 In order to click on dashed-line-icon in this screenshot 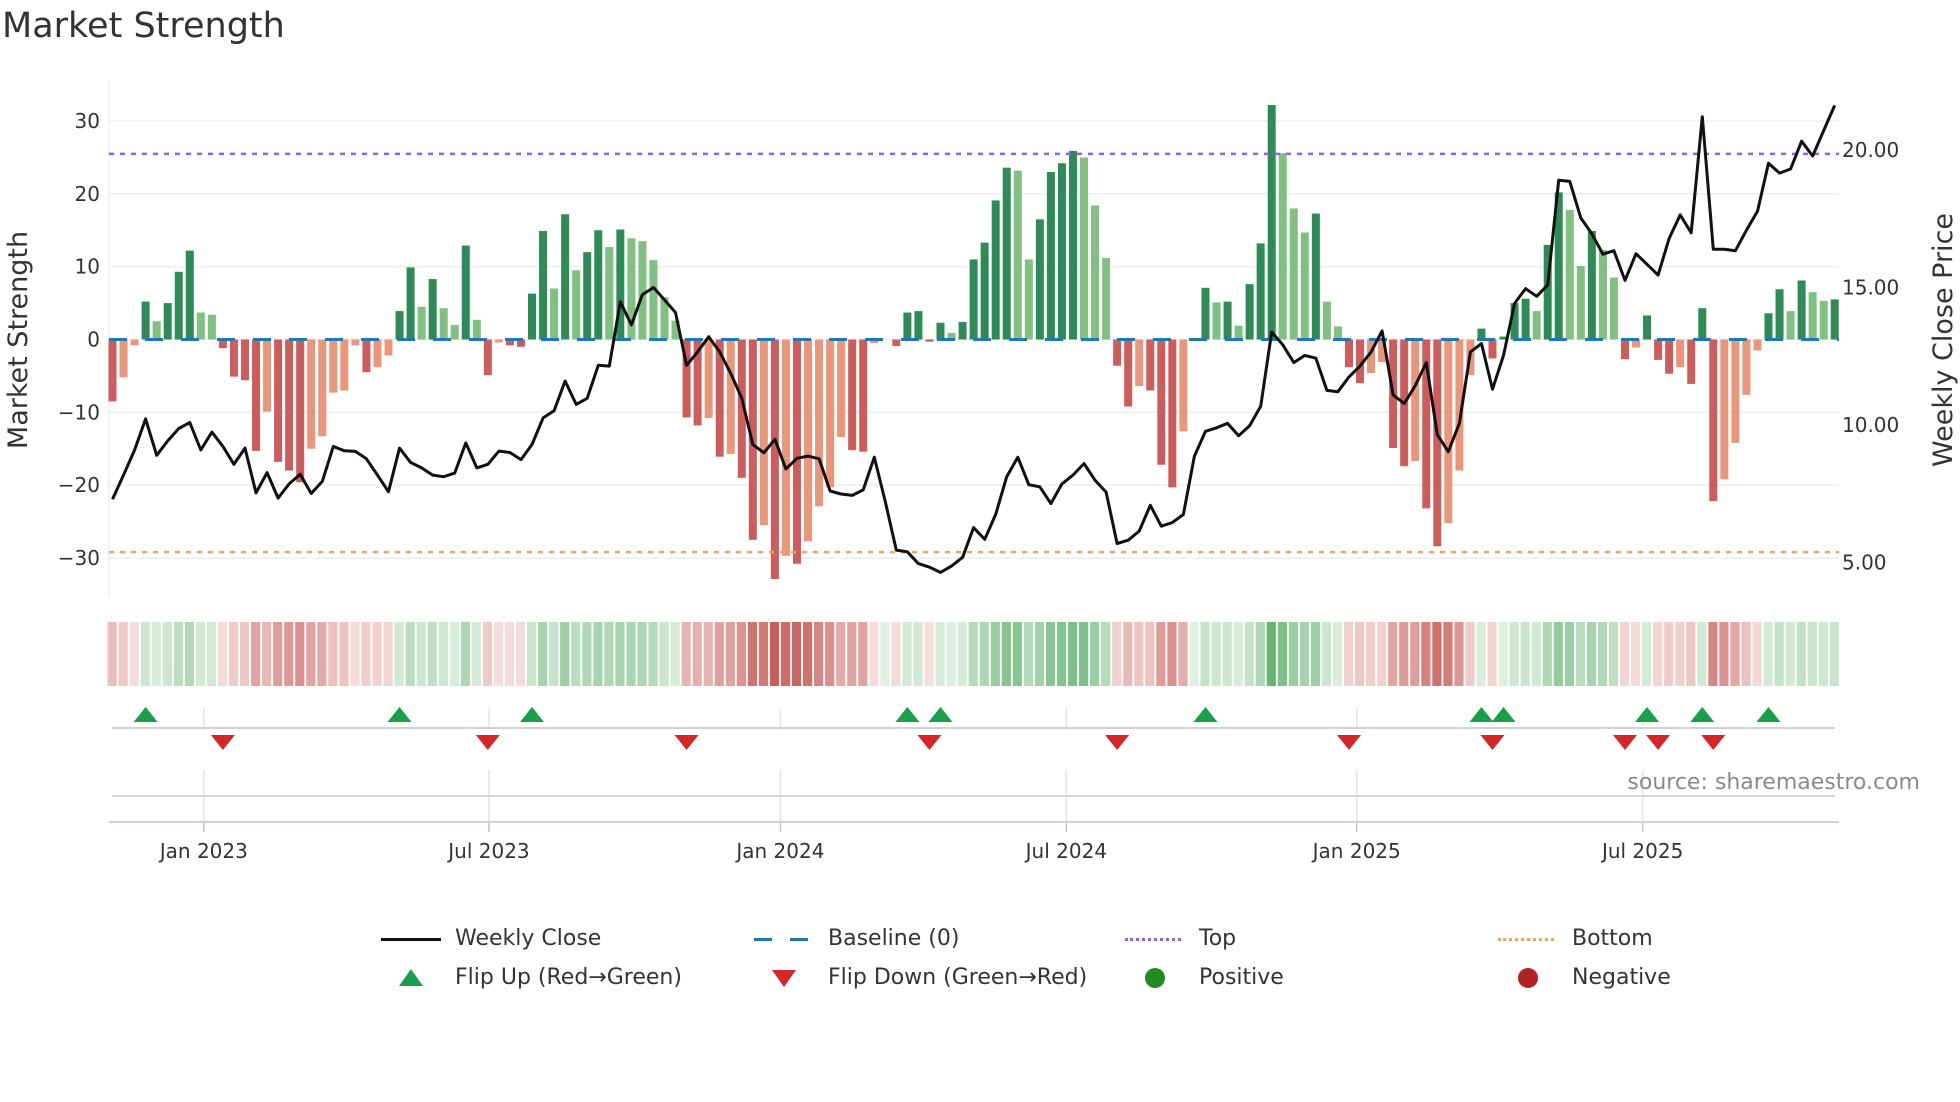, I will do `click(784, 939)`.